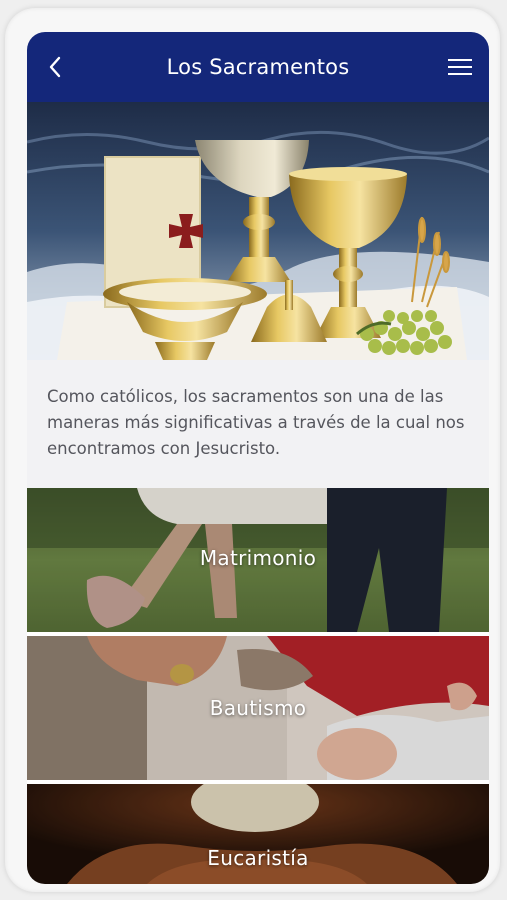  I want to click on sacrament-card-bautismo: Bautismo, so click(258, 708).